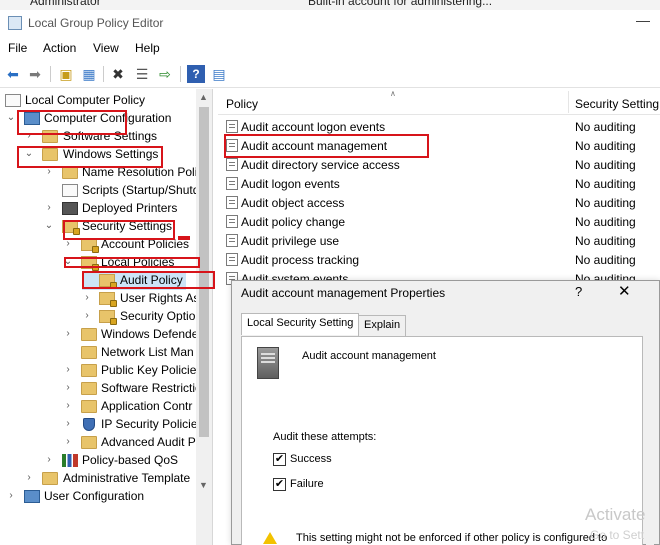 This screenshot has width=660, height=545. What do you see at coordinates (15, 23) in the screenshot?
I see `app-icon` at bounding box center [15, 23].